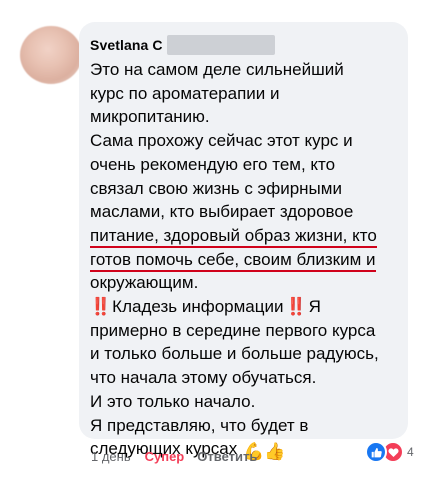 This screenshot has height=477, width=429. Describe the element at coordinates (234, 354) in the screenshot. I see `comment-line: и только больше и больше радуюсь,` at that location.